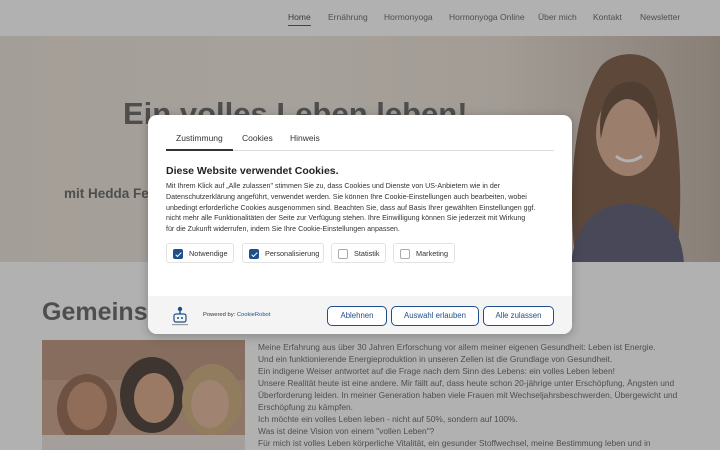  What do you see at coordinates (292, 253) in the screenshot?
I see `category-label: Personalisierung` at bounding box center [292, 253].